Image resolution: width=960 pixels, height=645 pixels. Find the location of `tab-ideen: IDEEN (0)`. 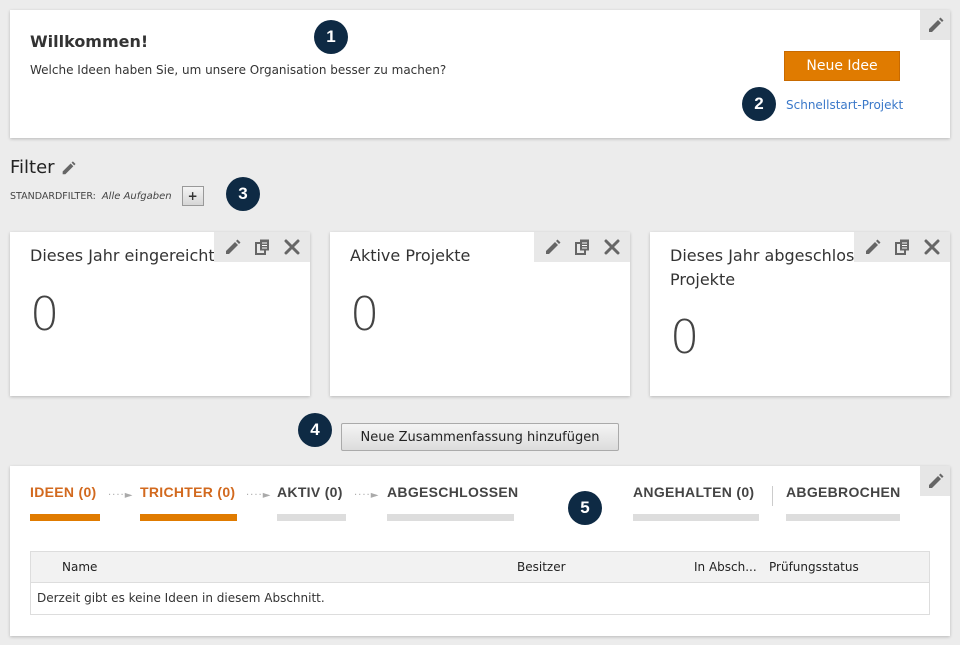

tab-ideen: IDEEN (0) is located at coordinates (63, 492).